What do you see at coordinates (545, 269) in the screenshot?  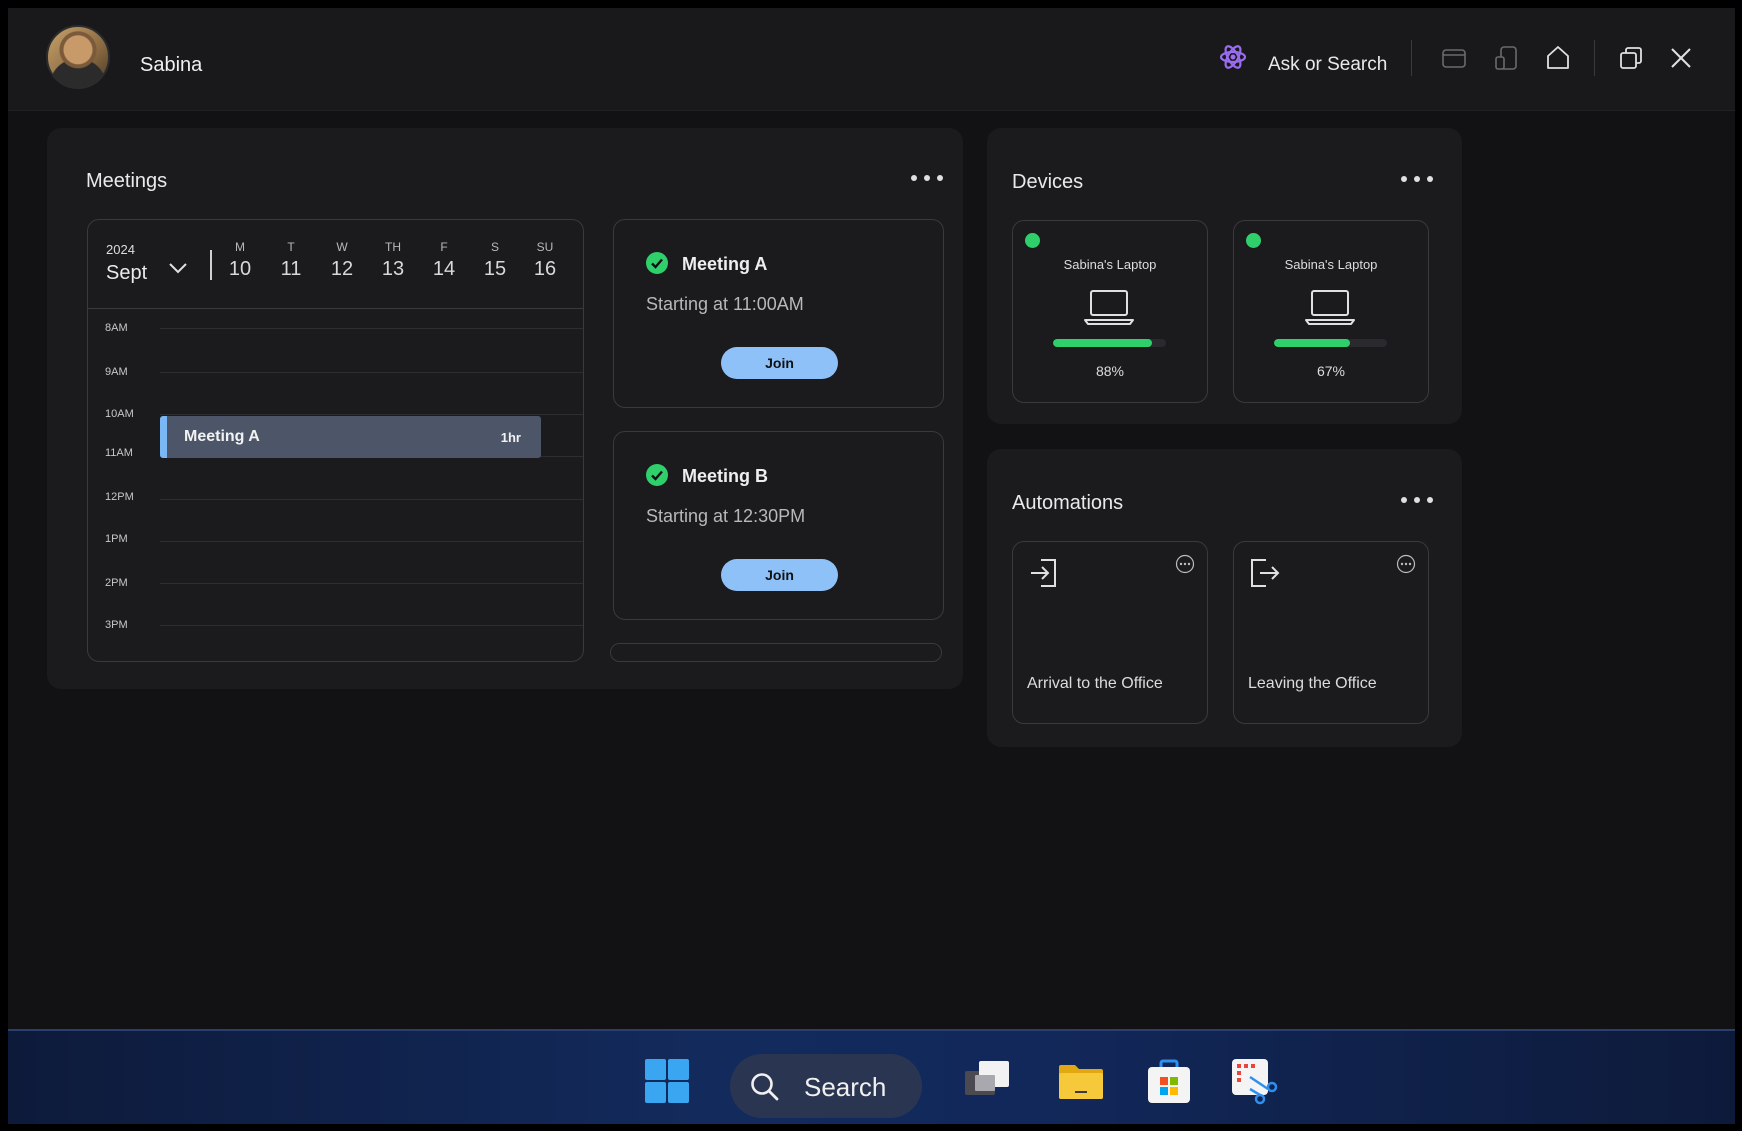 I see `day-number: 16` at bounding box center [545, 269].